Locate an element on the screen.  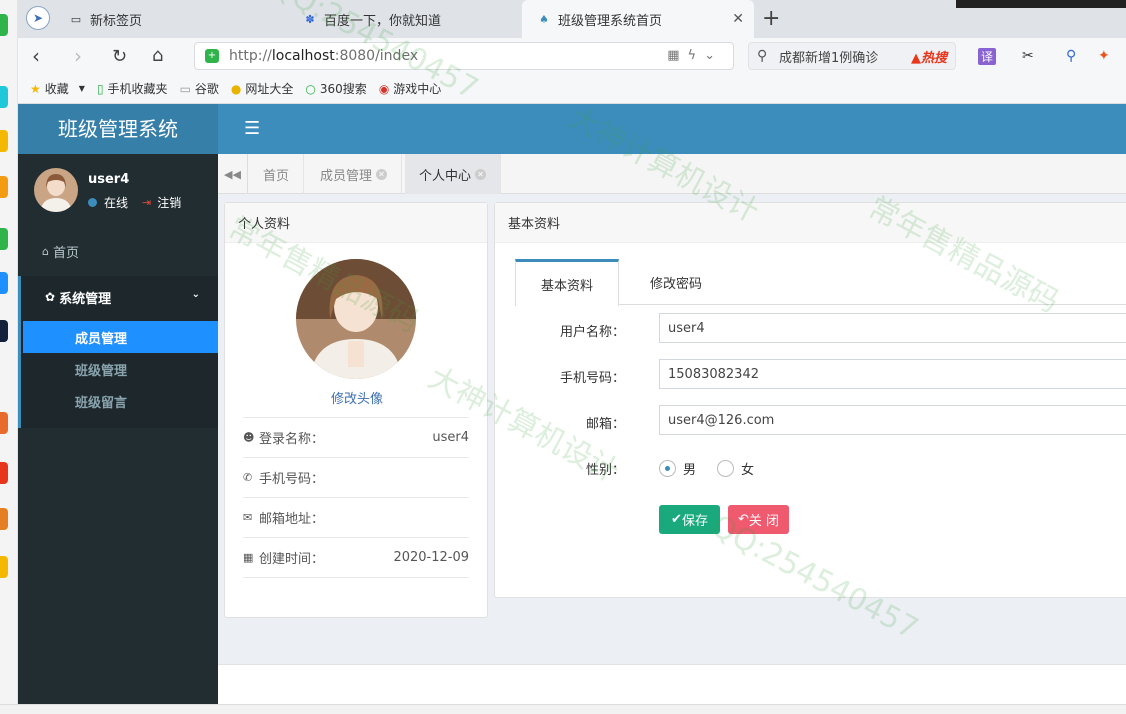
scissors-icon: ✂ is located at coordinates (1028, 56).